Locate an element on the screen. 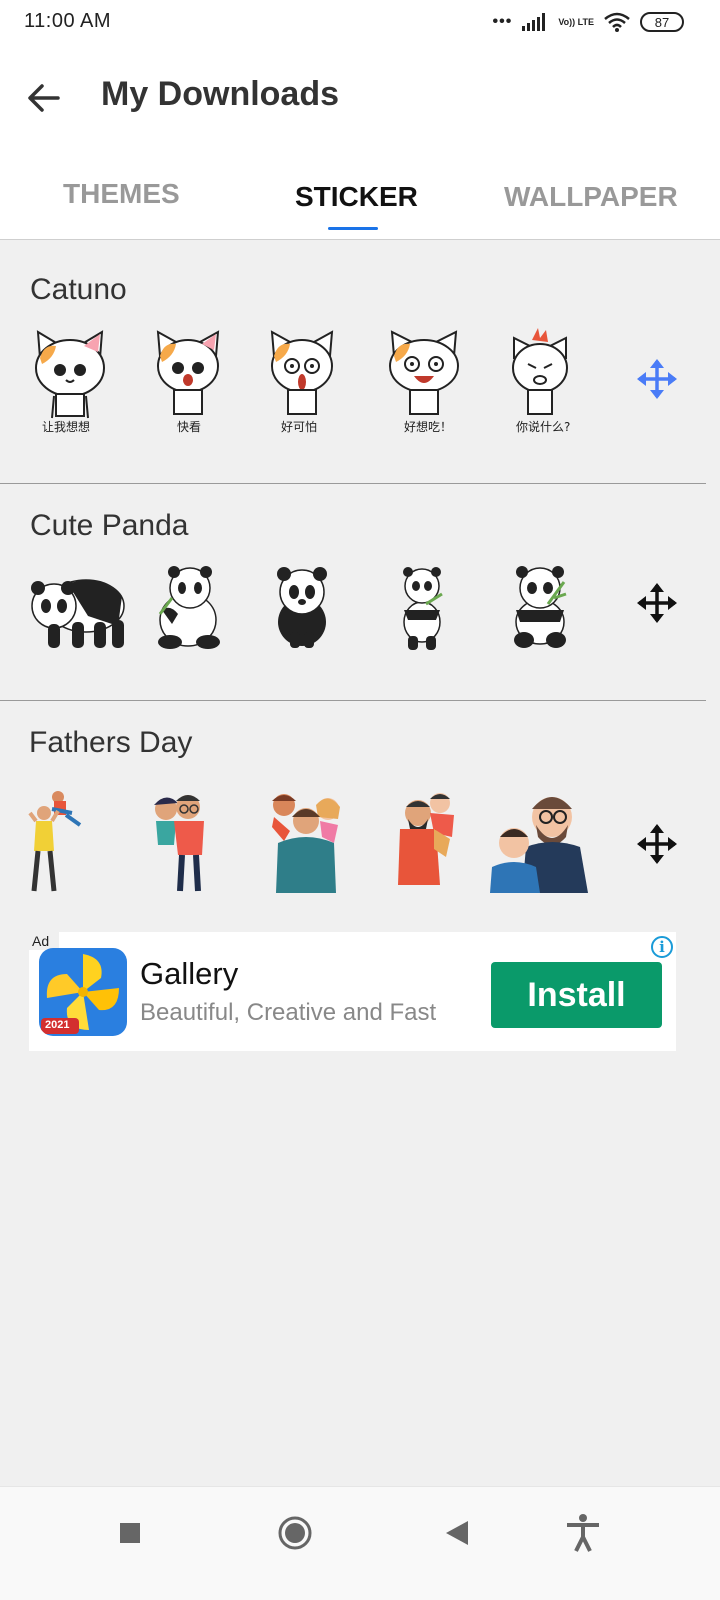 The width and height of the screenshot is (720, 1600). accessibility-icon is located at coordinates (583, 1533).